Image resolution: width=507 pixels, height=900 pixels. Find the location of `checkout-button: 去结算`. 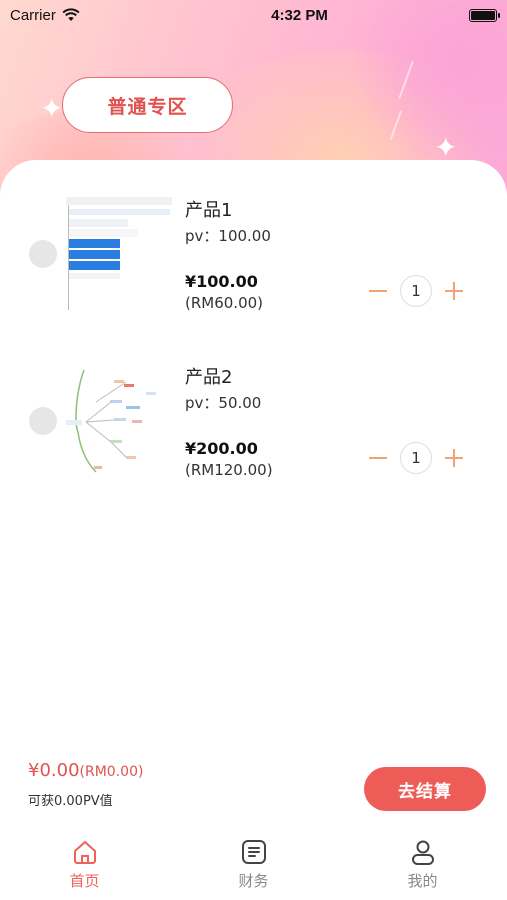

checkout-button: 去结算 is located at coordinates (425, 789).